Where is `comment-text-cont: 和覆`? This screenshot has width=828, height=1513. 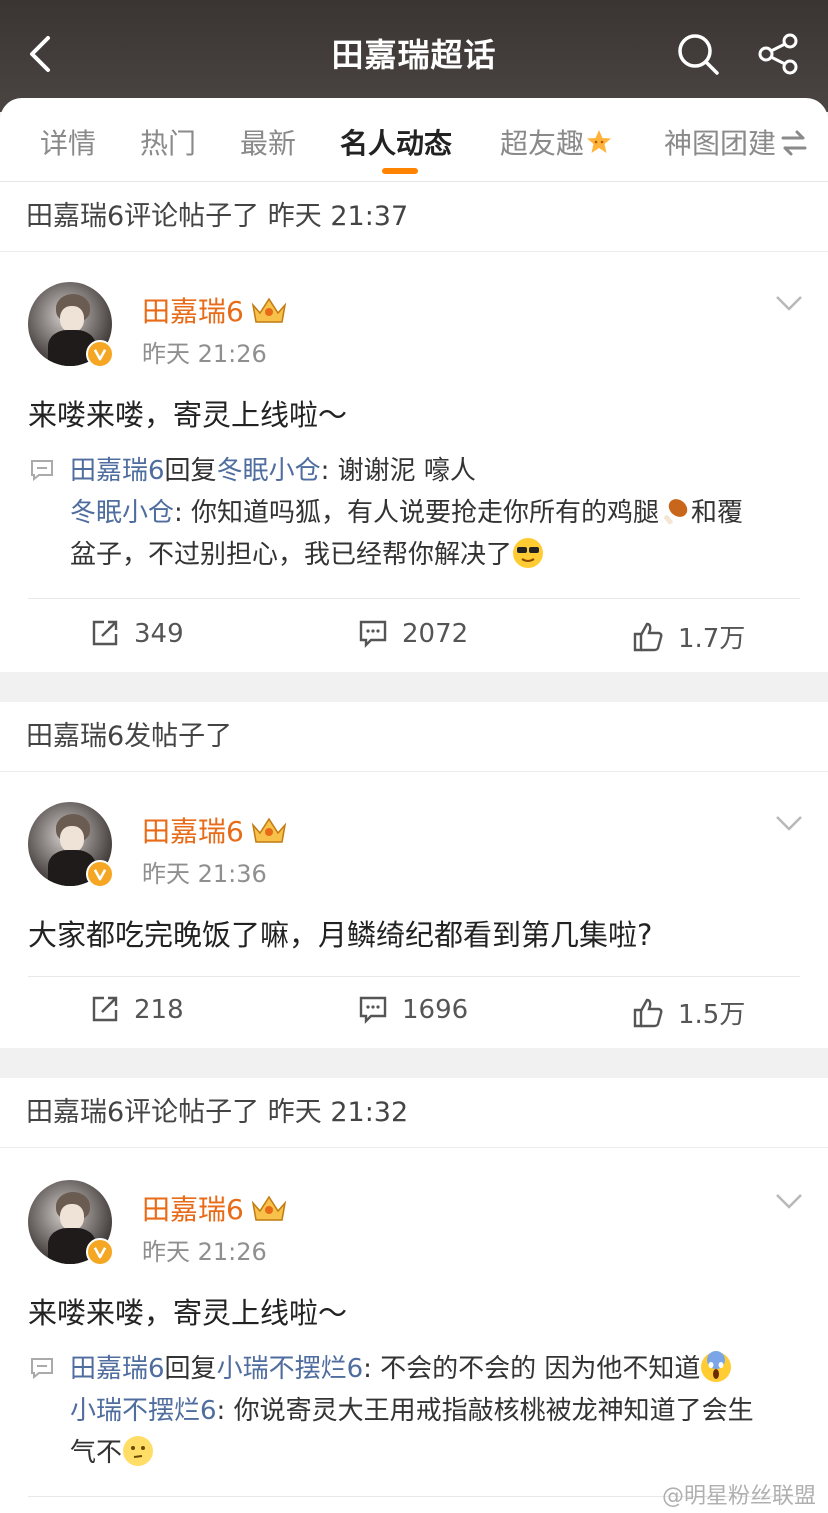
comment-text-cont: 和覆 is located at coordinates (717, 513).